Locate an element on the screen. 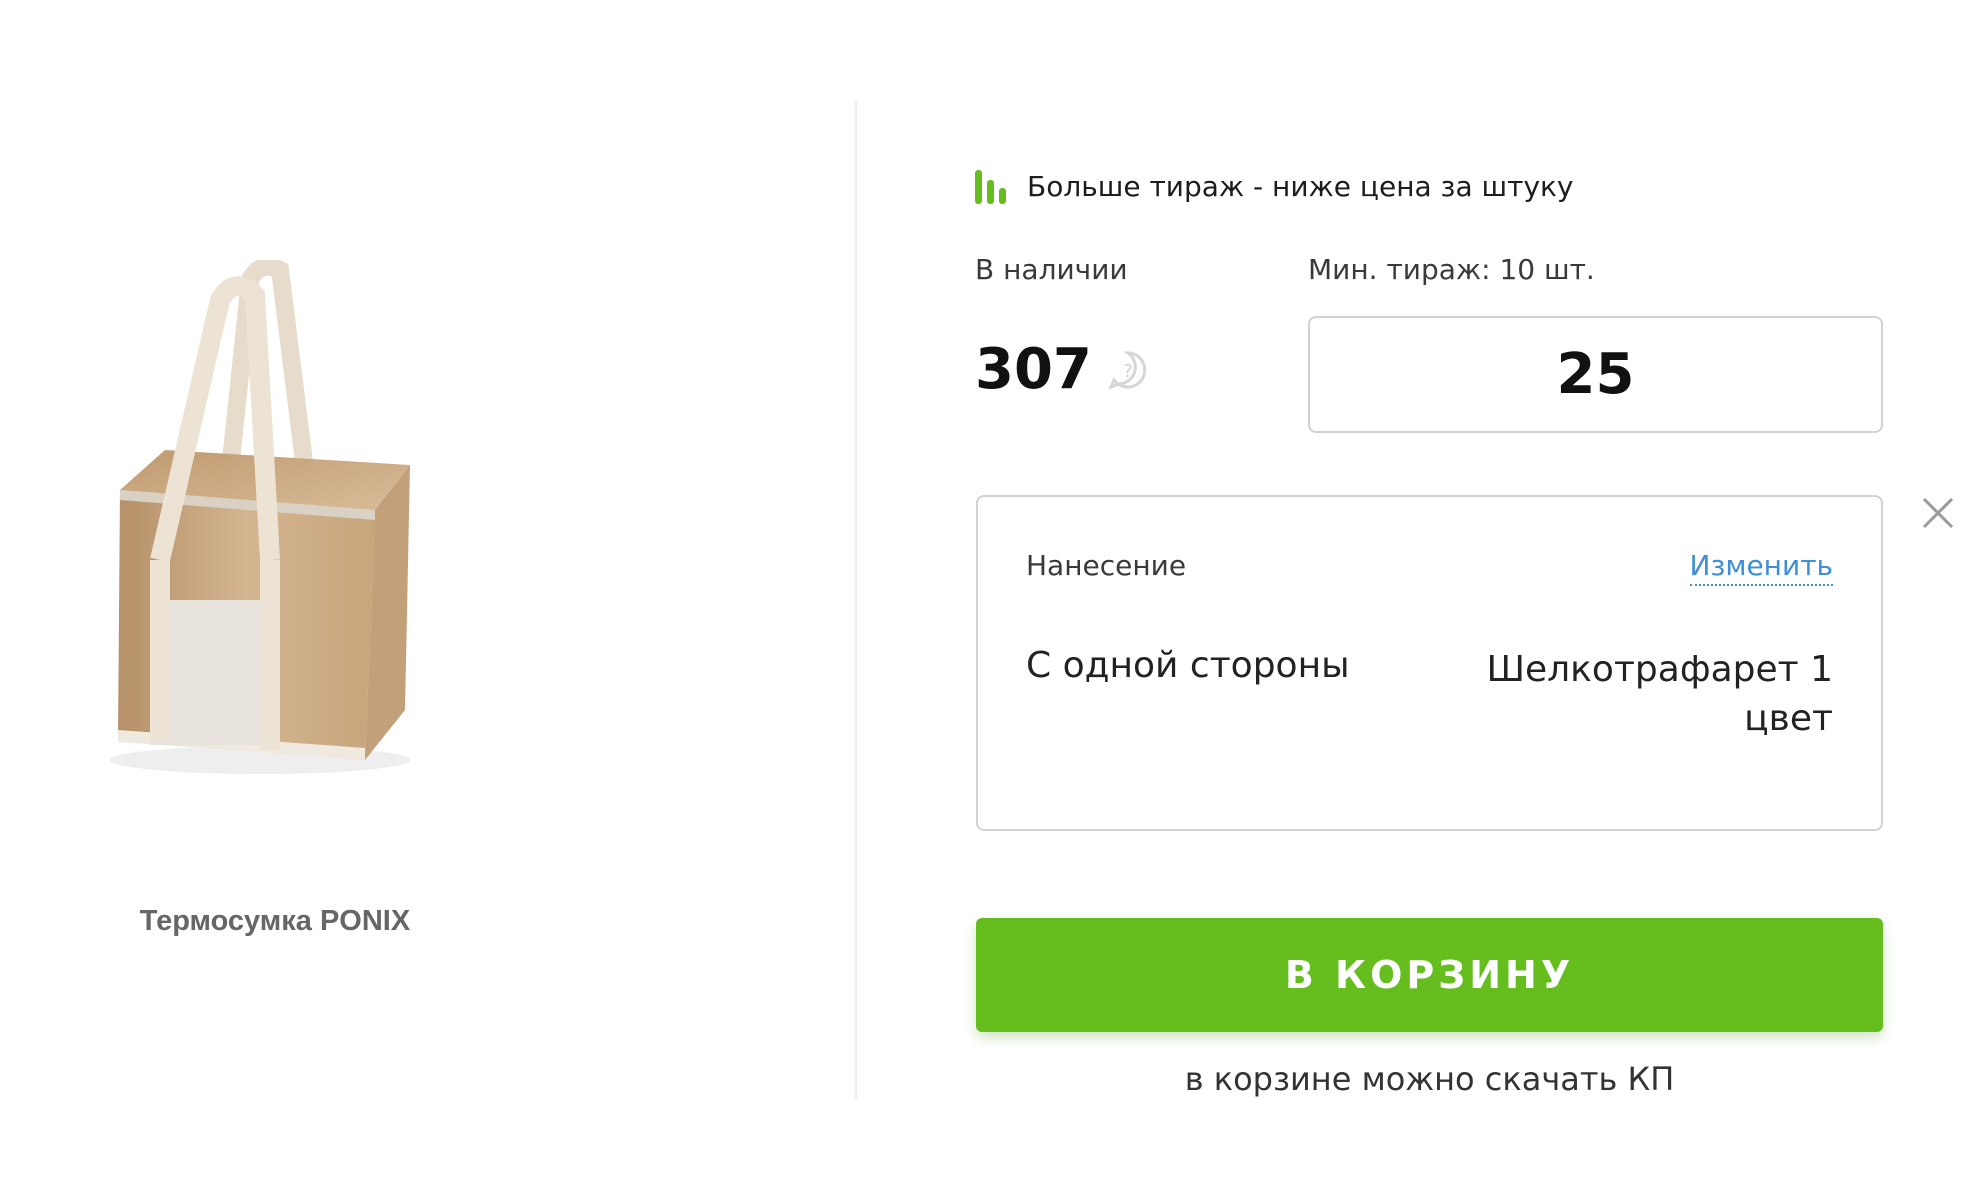 The height and width of the screenshot is (1200, 1984). close-icon is located at coordinates (1938, 513).